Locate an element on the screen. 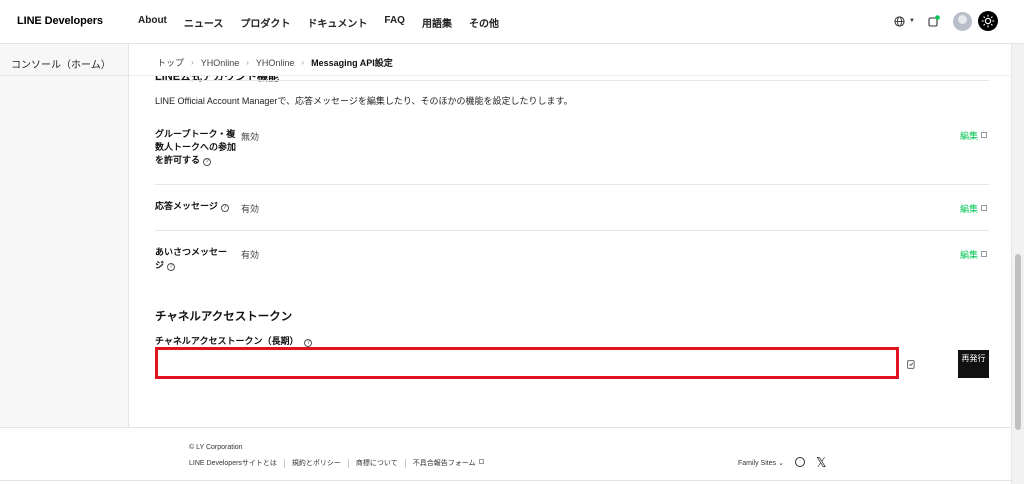 Image resolution: width=1024 pixels, height=484 pixels. edit-greeting-link: 編集 is located at coordinates (974, 254).